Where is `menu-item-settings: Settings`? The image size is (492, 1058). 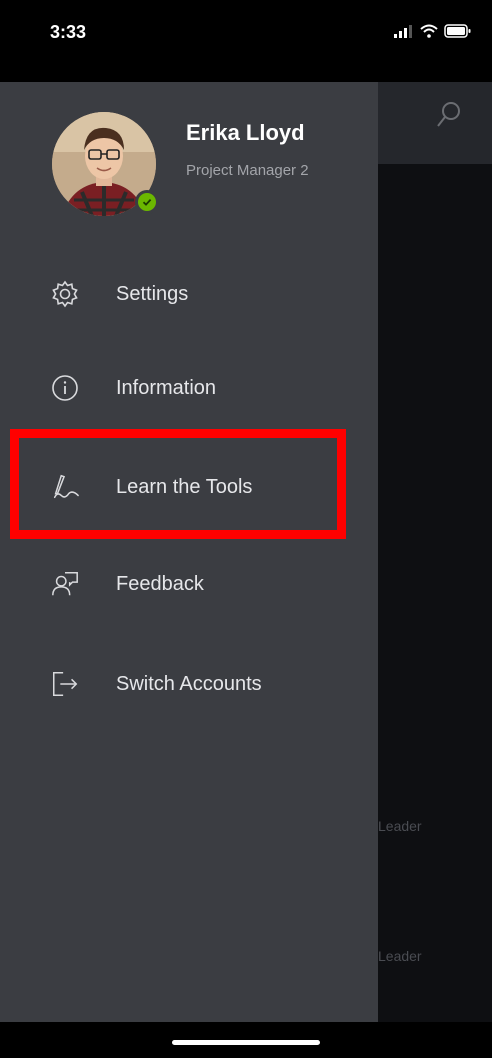 menu-item-settings: Settings is located at coordinates (189, 294).